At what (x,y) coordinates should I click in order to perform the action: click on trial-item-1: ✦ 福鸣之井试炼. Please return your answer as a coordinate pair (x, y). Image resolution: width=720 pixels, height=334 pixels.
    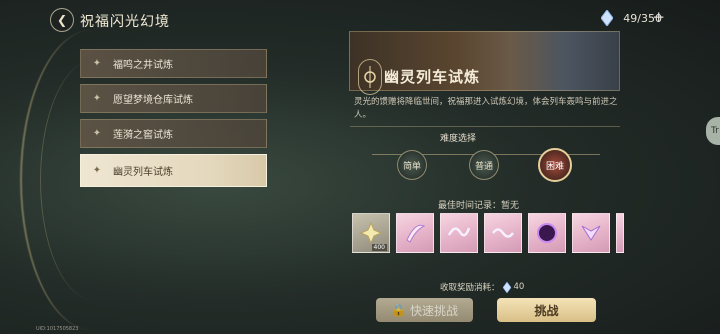
    Looking at the image, I should click on (173, 63).